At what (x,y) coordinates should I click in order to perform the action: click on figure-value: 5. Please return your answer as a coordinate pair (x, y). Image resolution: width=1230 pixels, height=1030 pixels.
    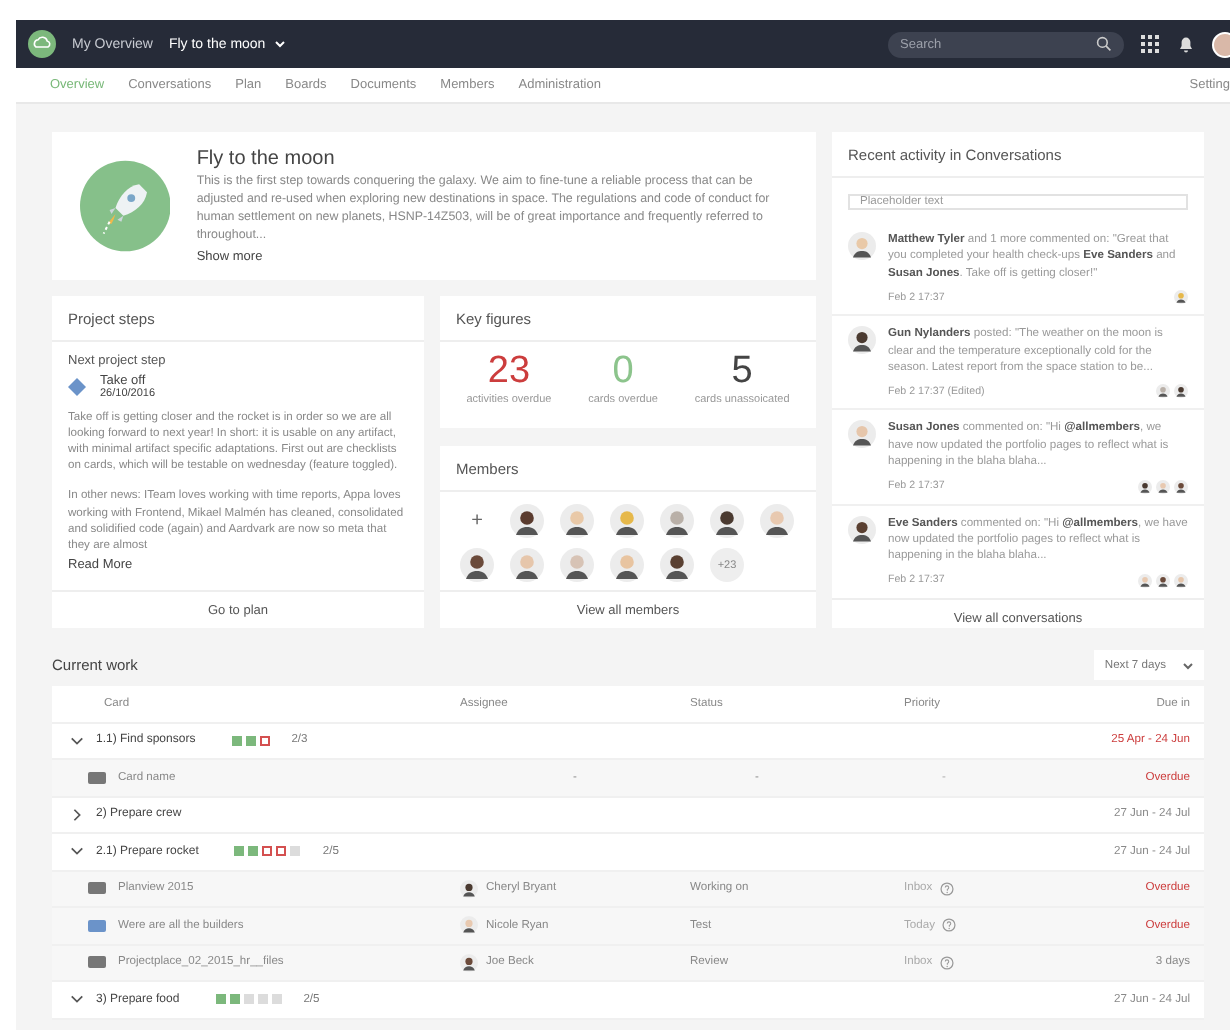
    Looking at the image, I should click on (742, 373).